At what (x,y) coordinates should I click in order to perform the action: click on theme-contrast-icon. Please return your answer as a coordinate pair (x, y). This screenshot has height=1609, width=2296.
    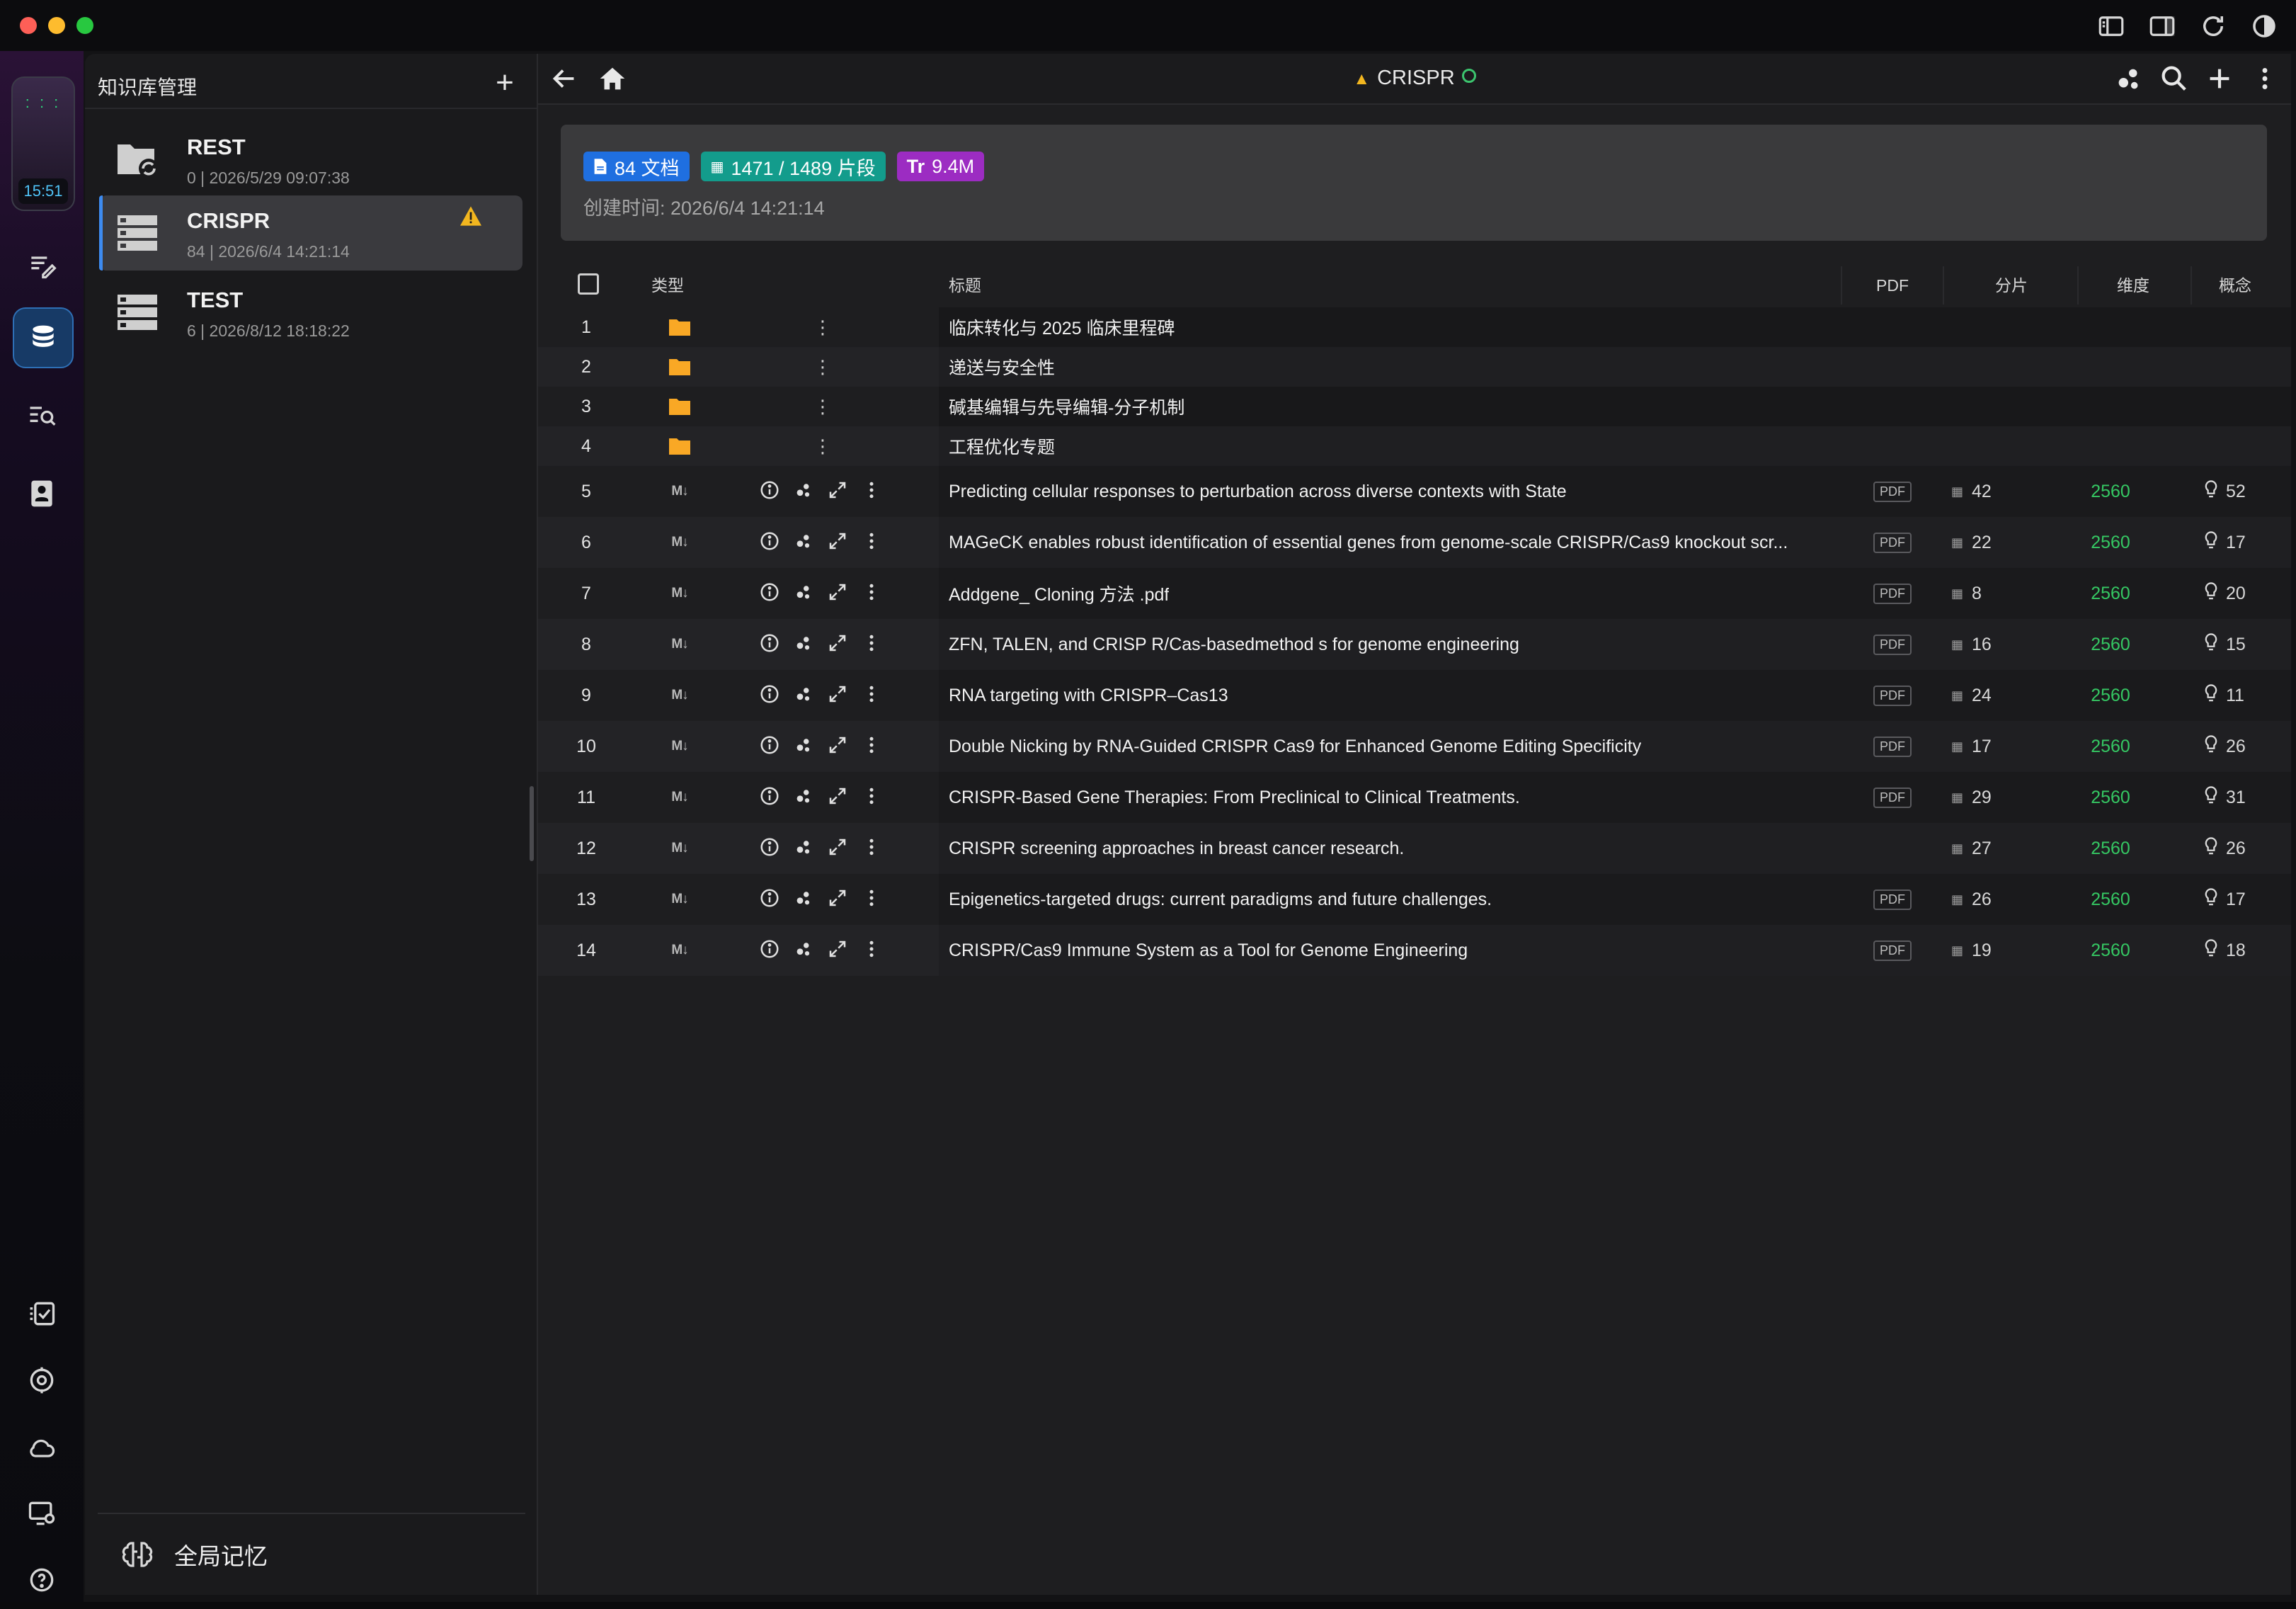
    Looking at the image, I should click on (2264, 26).